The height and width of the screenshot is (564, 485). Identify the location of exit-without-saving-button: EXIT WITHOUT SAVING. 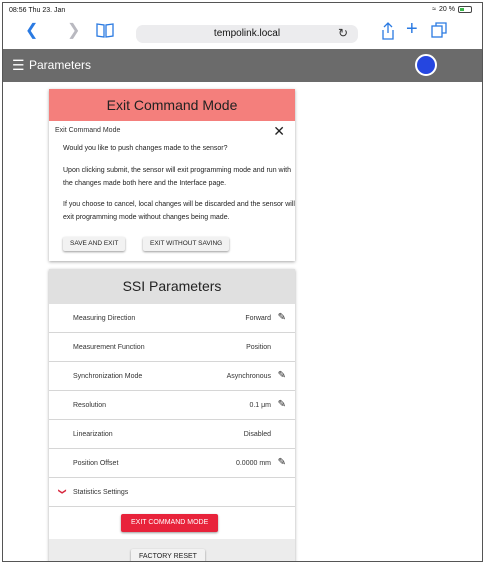
(186, 244).